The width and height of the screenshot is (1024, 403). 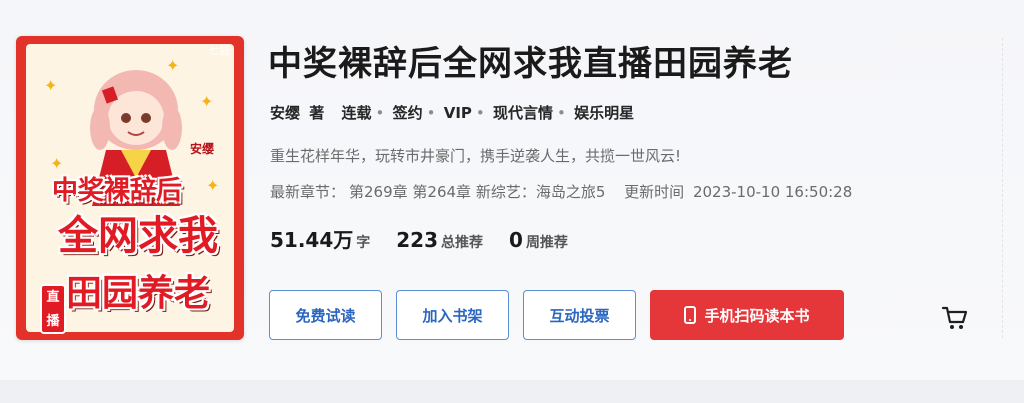 What do you see at coordinates (325, 315) in the screenshot?
I see `free-read-button: 免费试读` at bounding box center [325, 315].